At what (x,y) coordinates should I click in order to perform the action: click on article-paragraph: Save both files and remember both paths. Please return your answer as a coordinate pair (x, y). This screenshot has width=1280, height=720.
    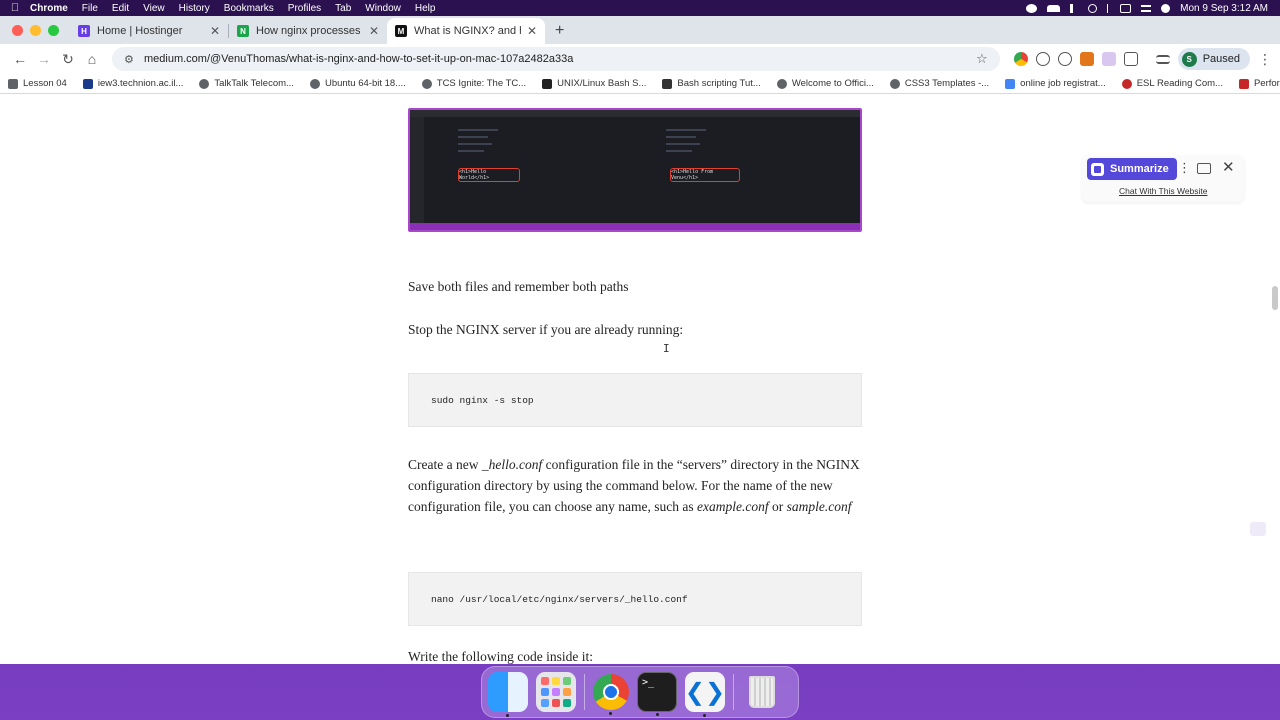
    Looking at the image, I should click on (518, 286).